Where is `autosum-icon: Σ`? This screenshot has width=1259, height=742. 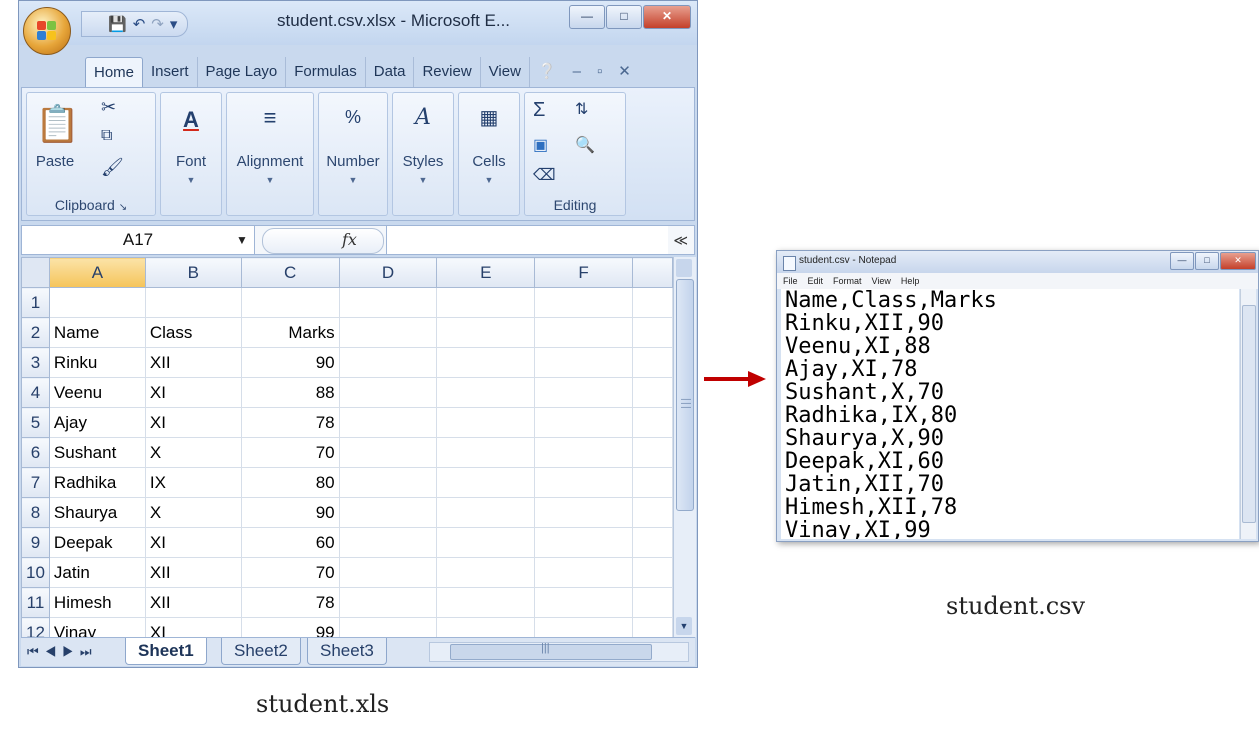 autosum-icon: Σ is located at coordinates (539, 110).